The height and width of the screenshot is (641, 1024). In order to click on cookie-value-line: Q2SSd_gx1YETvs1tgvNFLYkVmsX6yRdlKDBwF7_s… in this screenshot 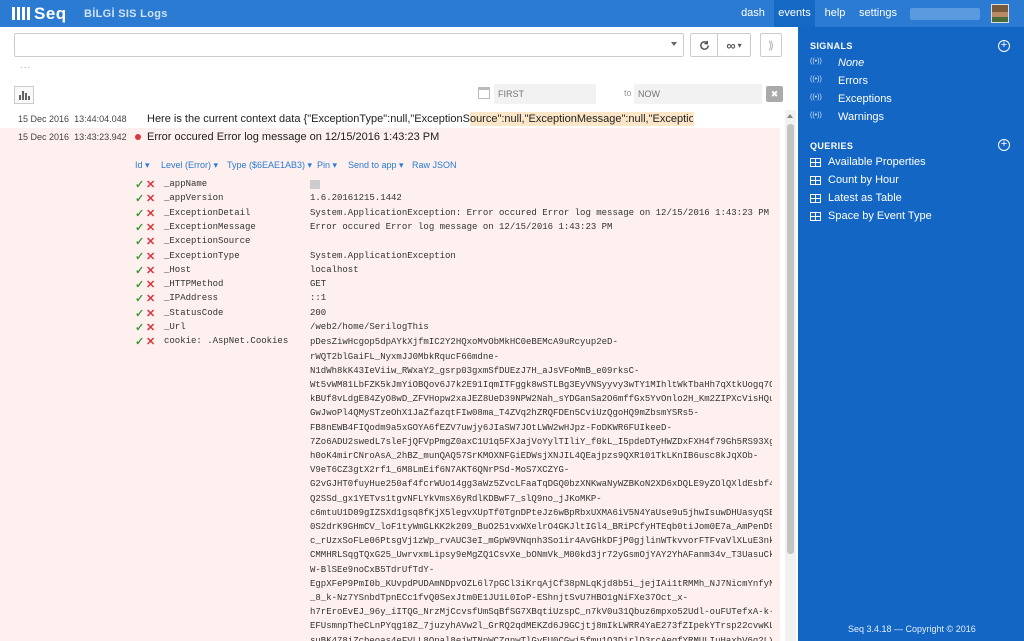, I will do `click(456, 498)`.